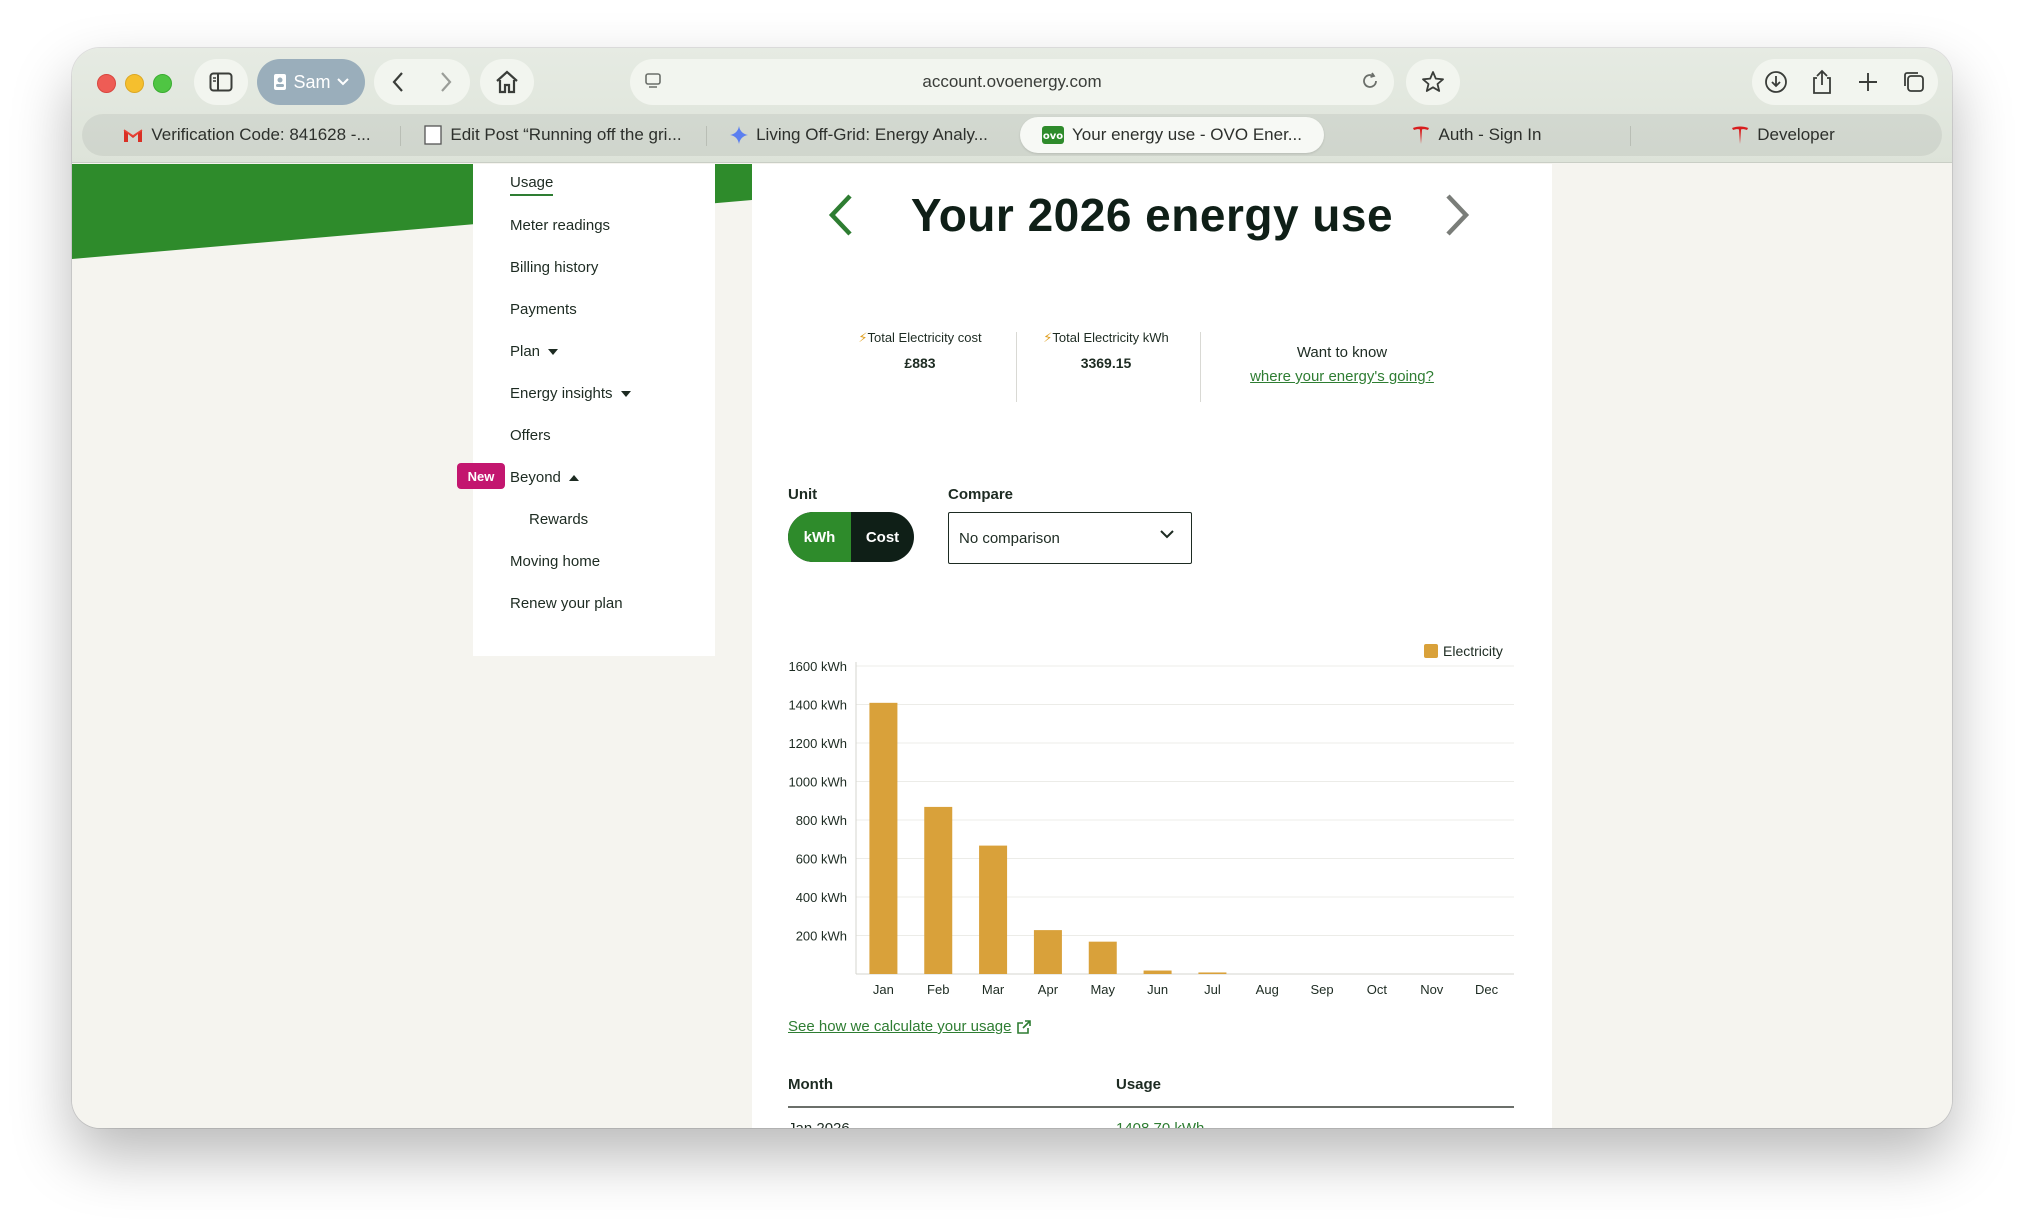 This screenshot has width=2024, height=1224. I want to click on nav-renew-your-plan: Renew your plan, so click(566, 603).